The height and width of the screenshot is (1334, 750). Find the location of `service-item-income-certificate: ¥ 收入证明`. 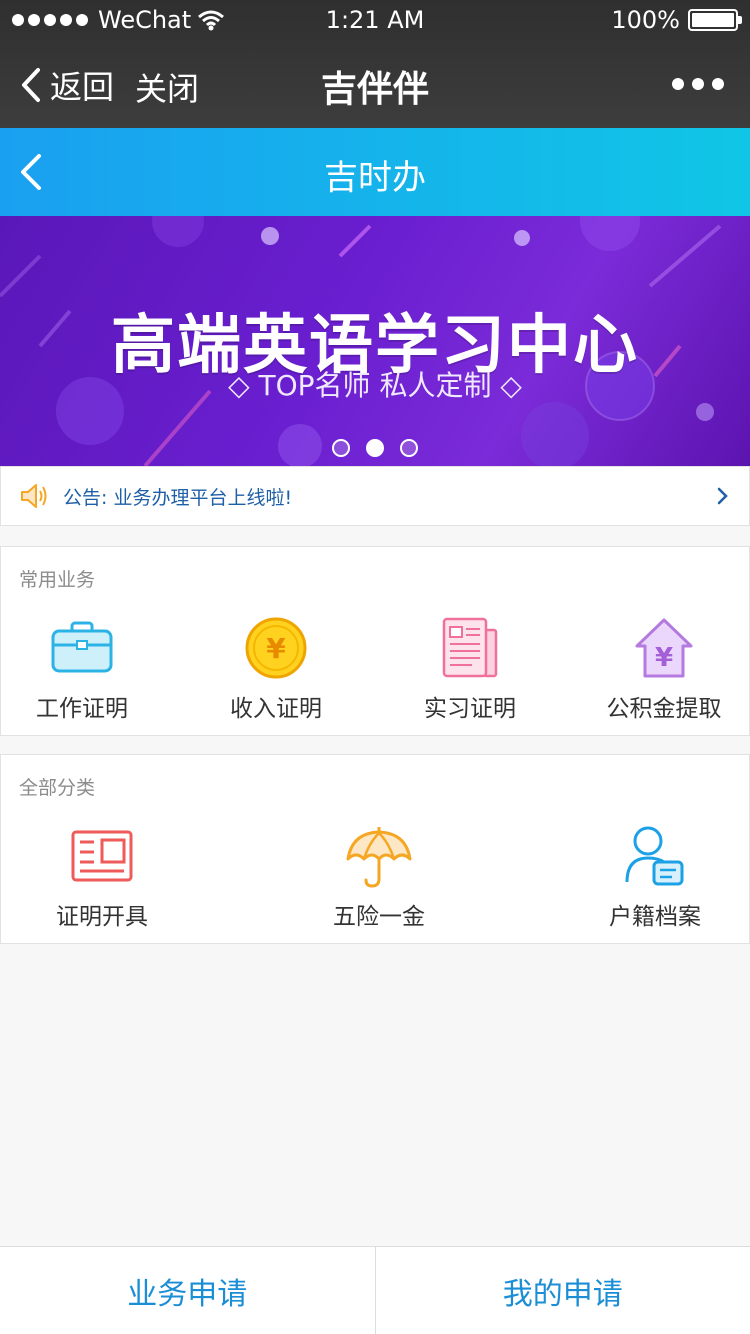

service-item-income-certificate: ¥ 收入证明 is located at coordinates (276, 669).